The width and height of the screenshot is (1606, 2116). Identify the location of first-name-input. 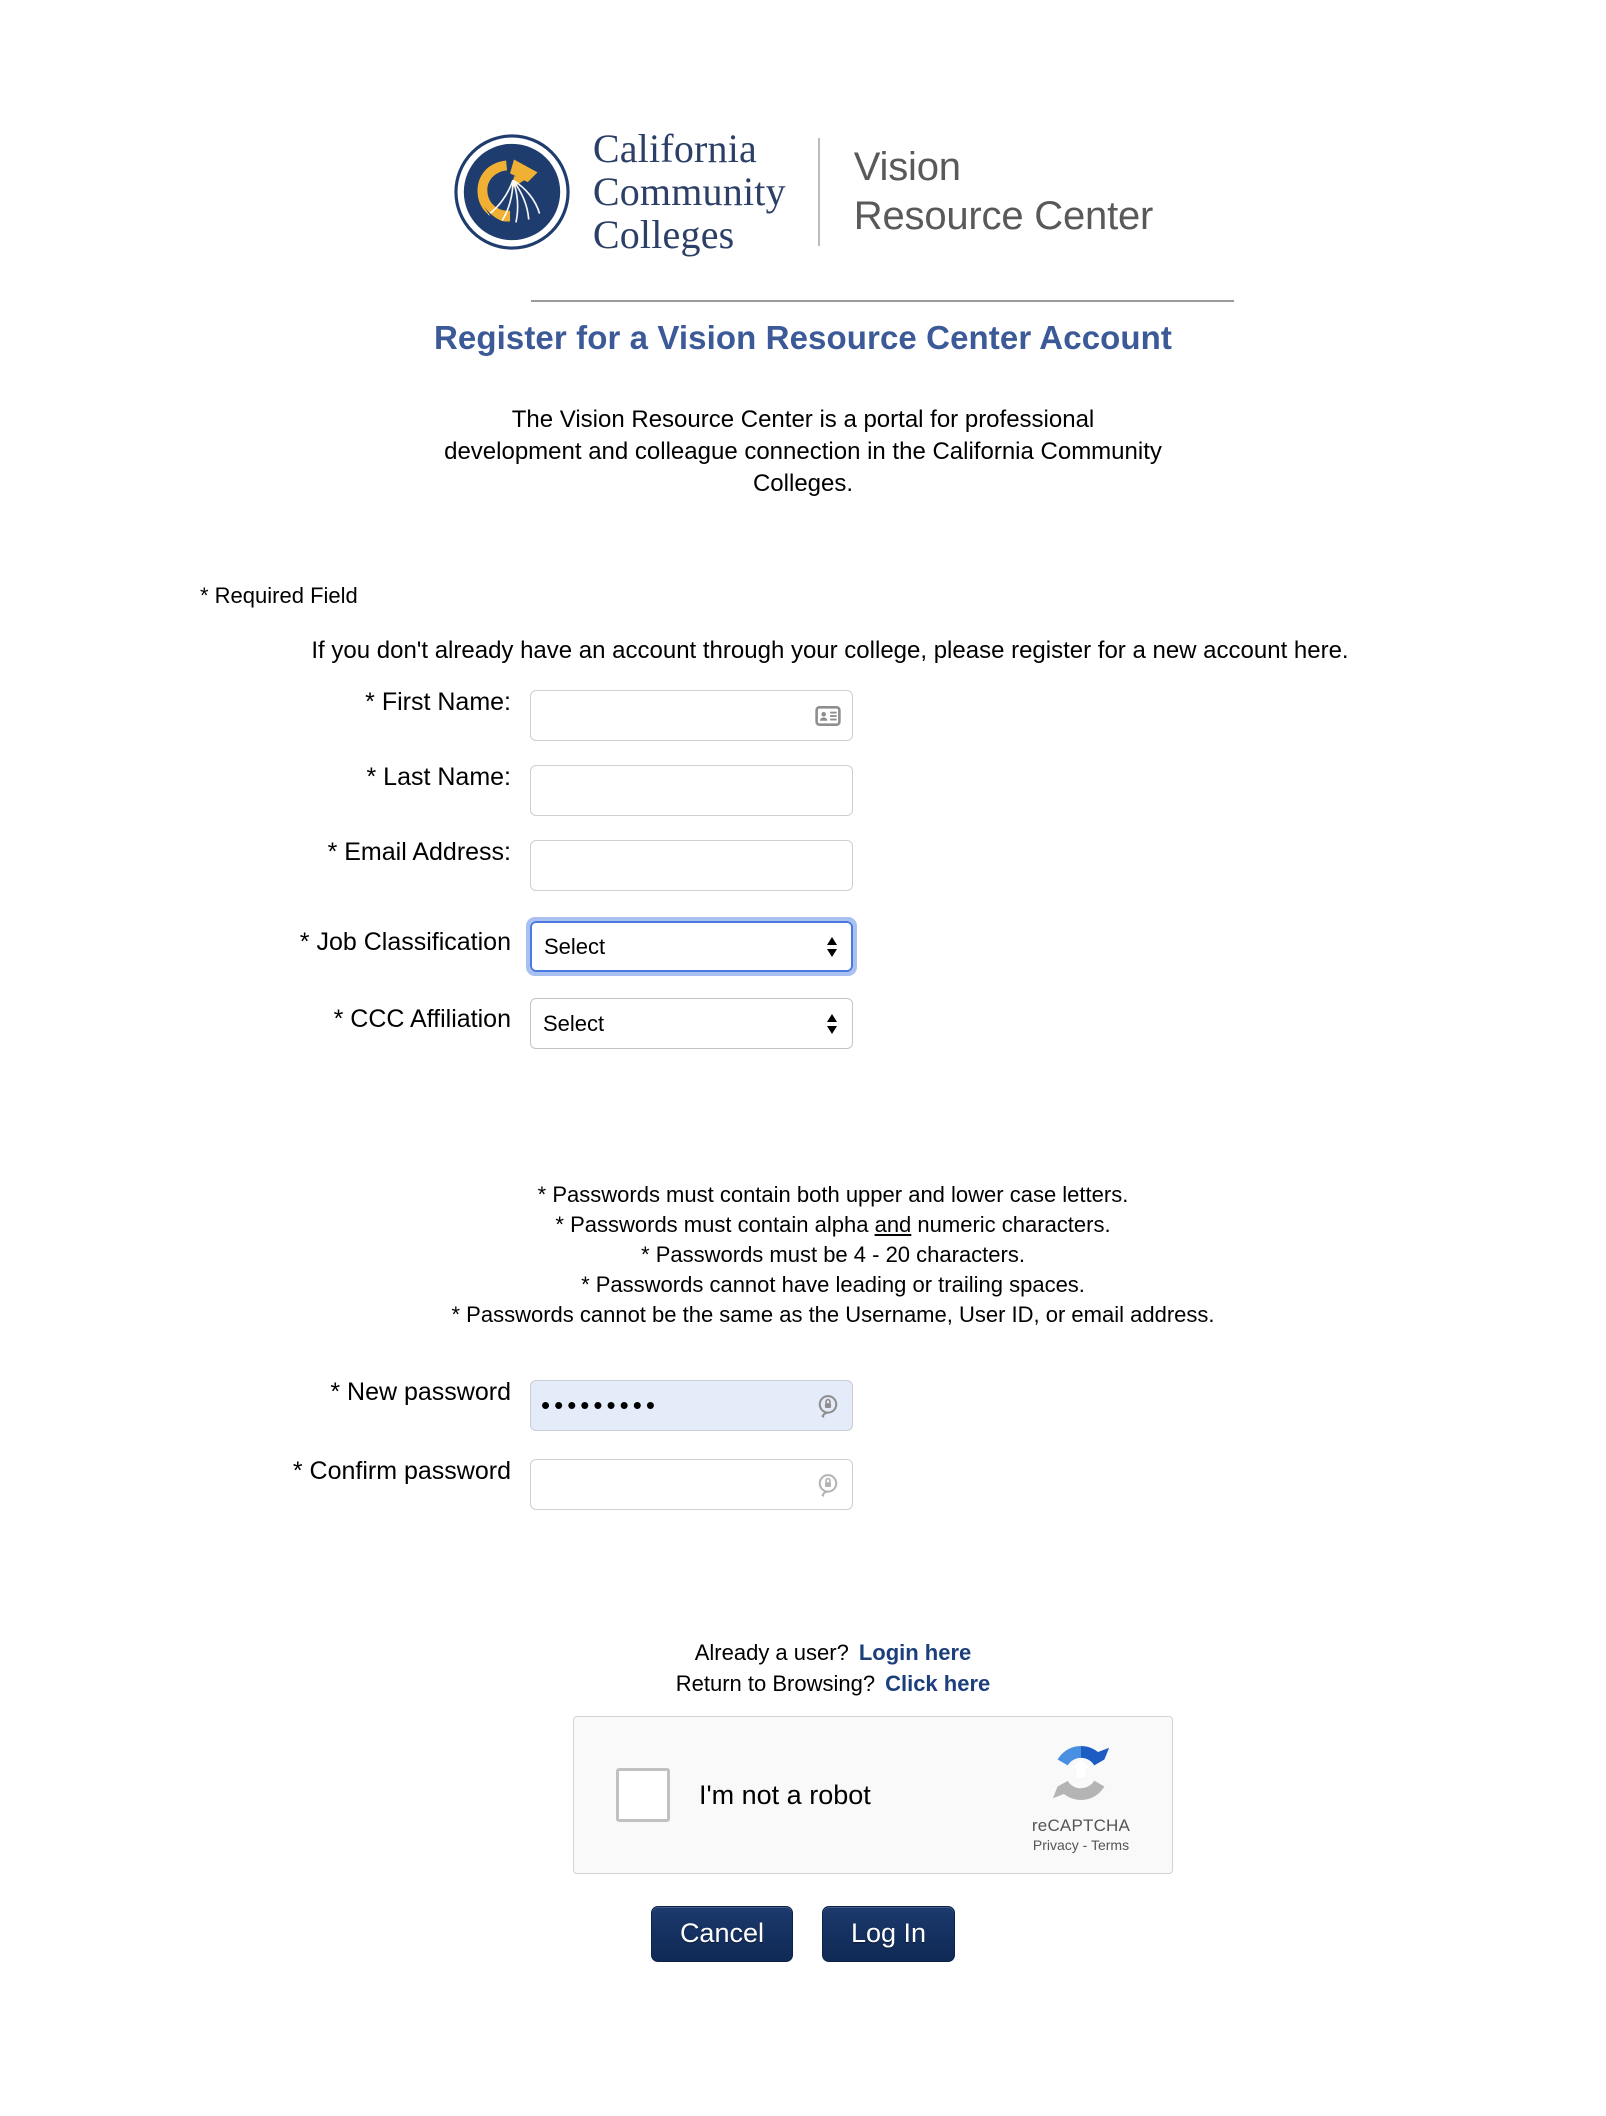
(691, 715).